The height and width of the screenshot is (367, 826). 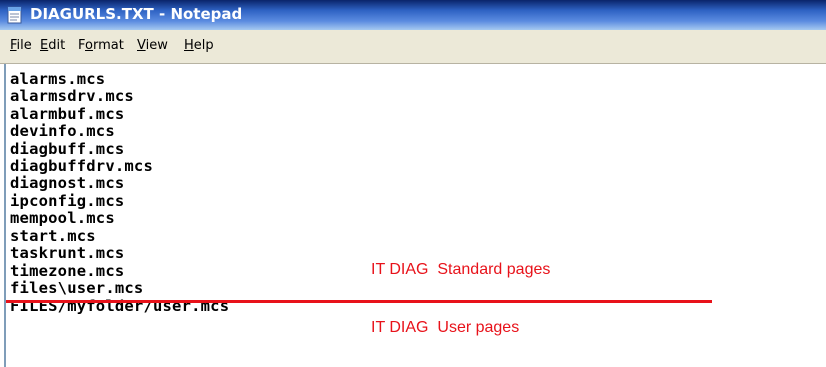 I want to click on menu-view: View, so click(x=152, y=45).